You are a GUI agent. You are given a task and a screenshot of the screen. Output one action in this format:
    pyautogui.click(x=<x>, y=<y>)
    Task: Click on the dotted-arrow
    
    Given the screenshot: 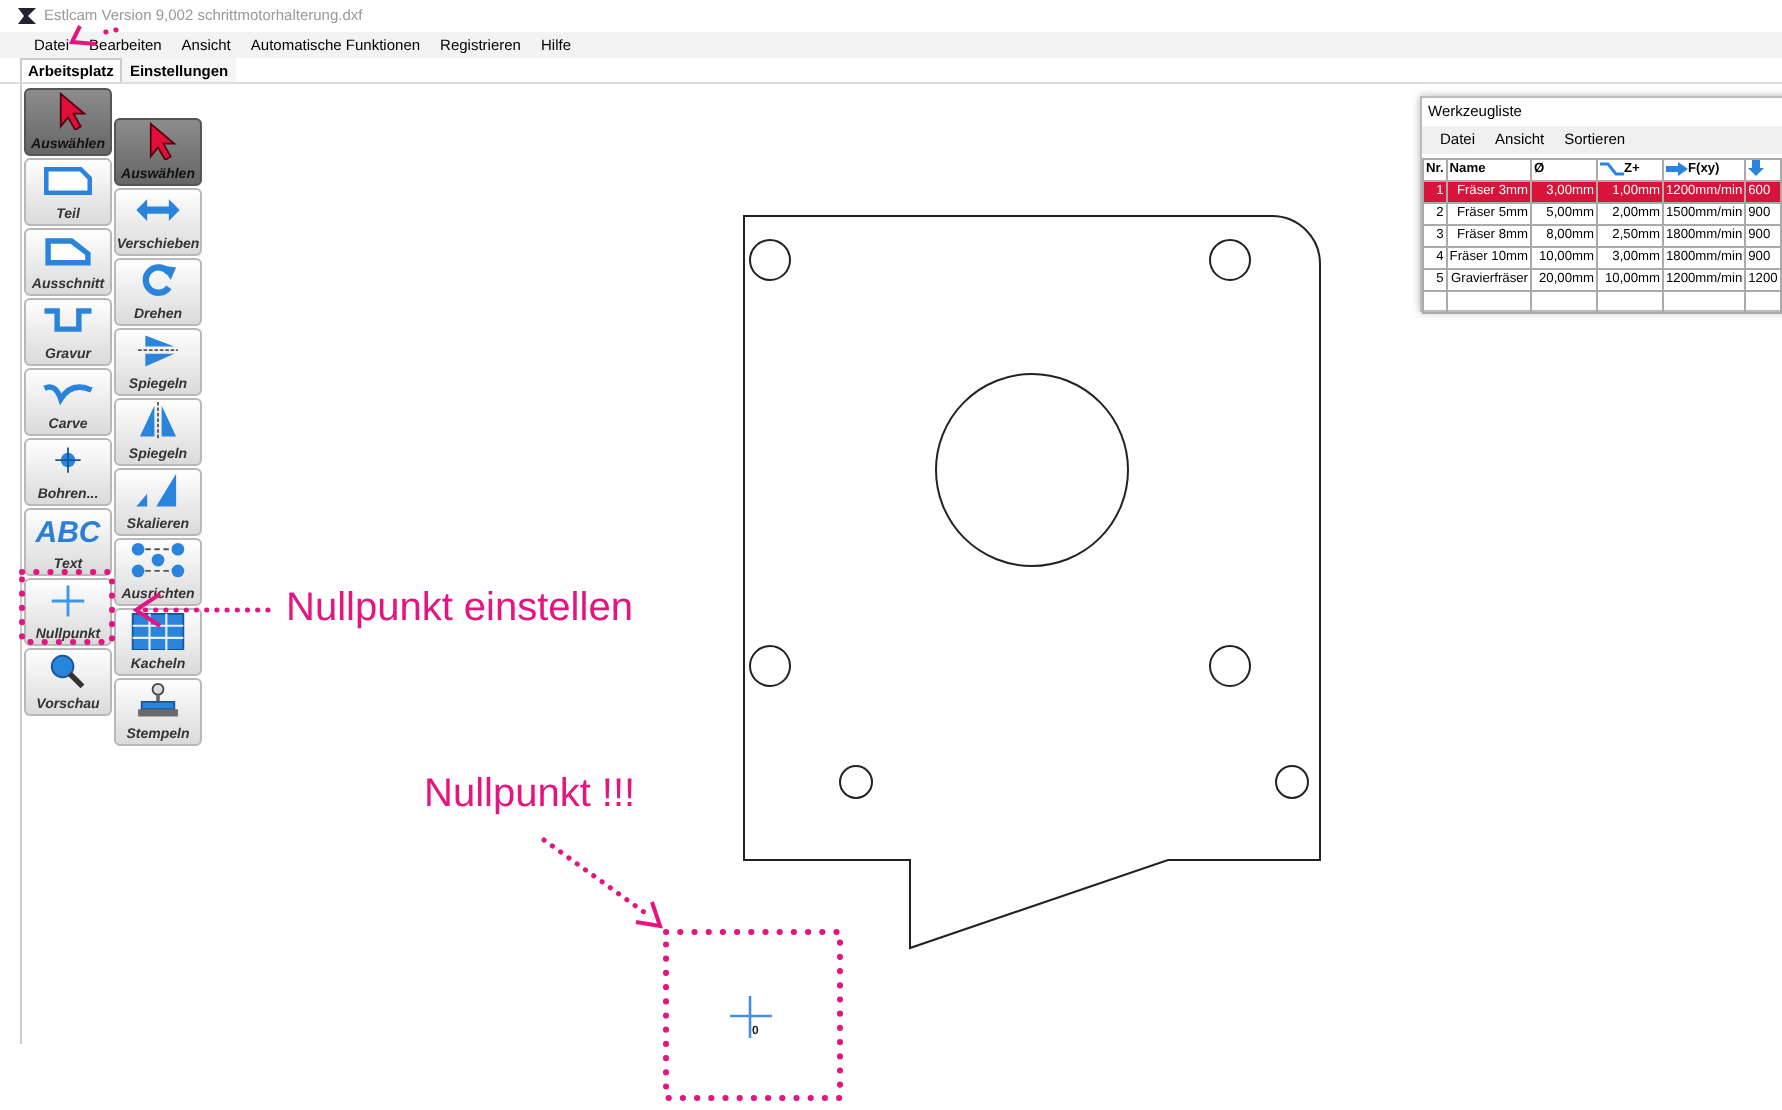 What is the action you would take?
    pyautogui.click(x=602, y=883)
    